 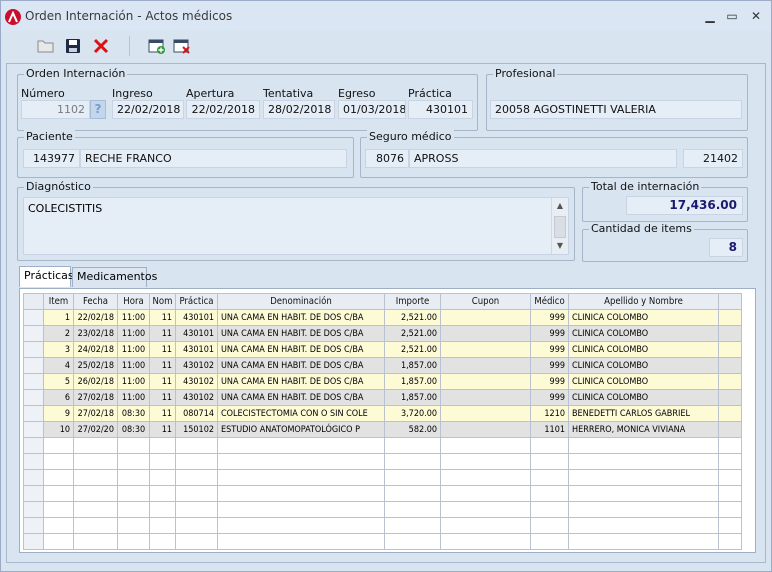 I want to click on table-cell: 24/02/18, so click(x=95, y=349).